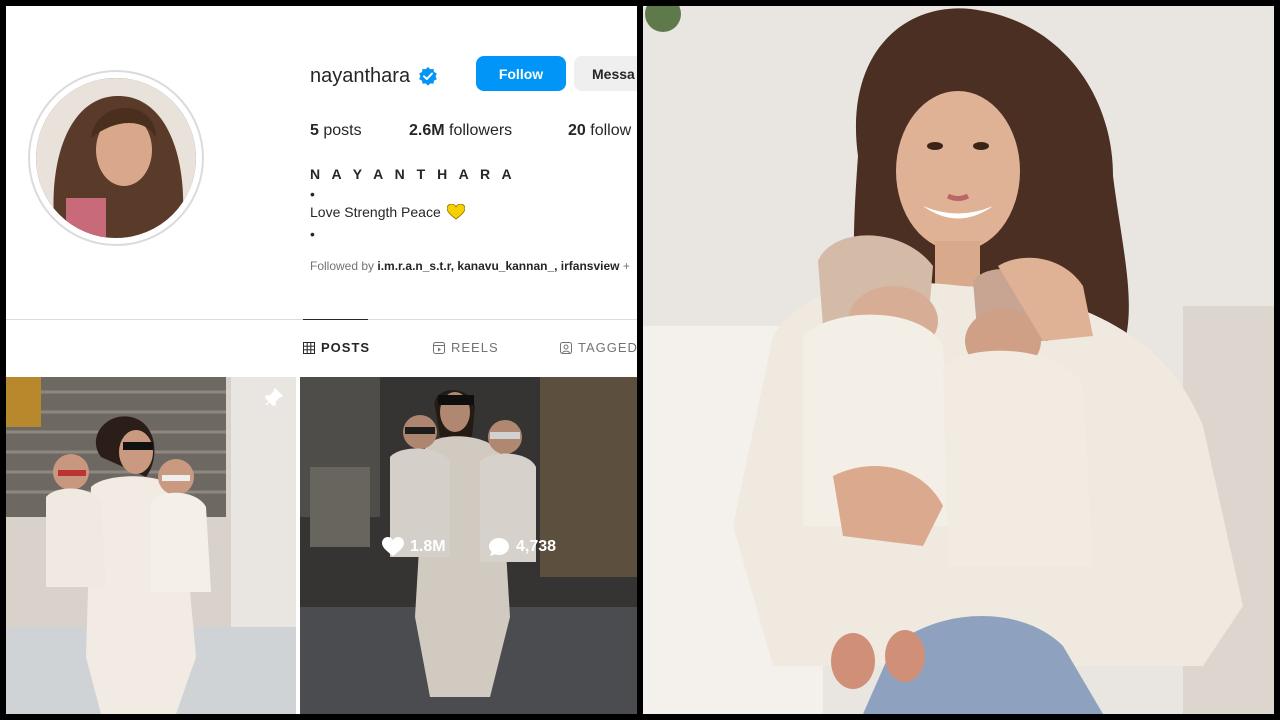  I want to click on username-row: nayanthara, so click(374, 76).